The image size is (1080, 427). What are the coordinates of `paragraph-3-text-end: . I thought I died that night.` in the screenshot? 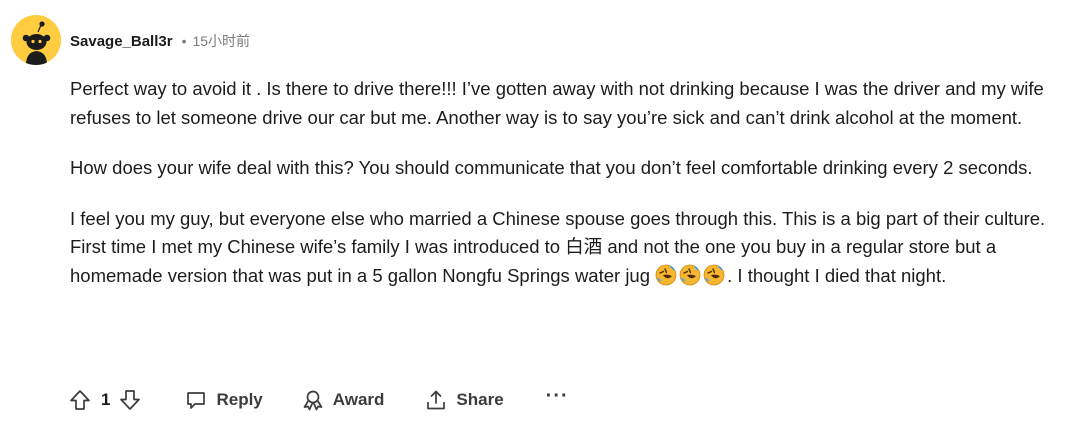 It's located at (837, 275).